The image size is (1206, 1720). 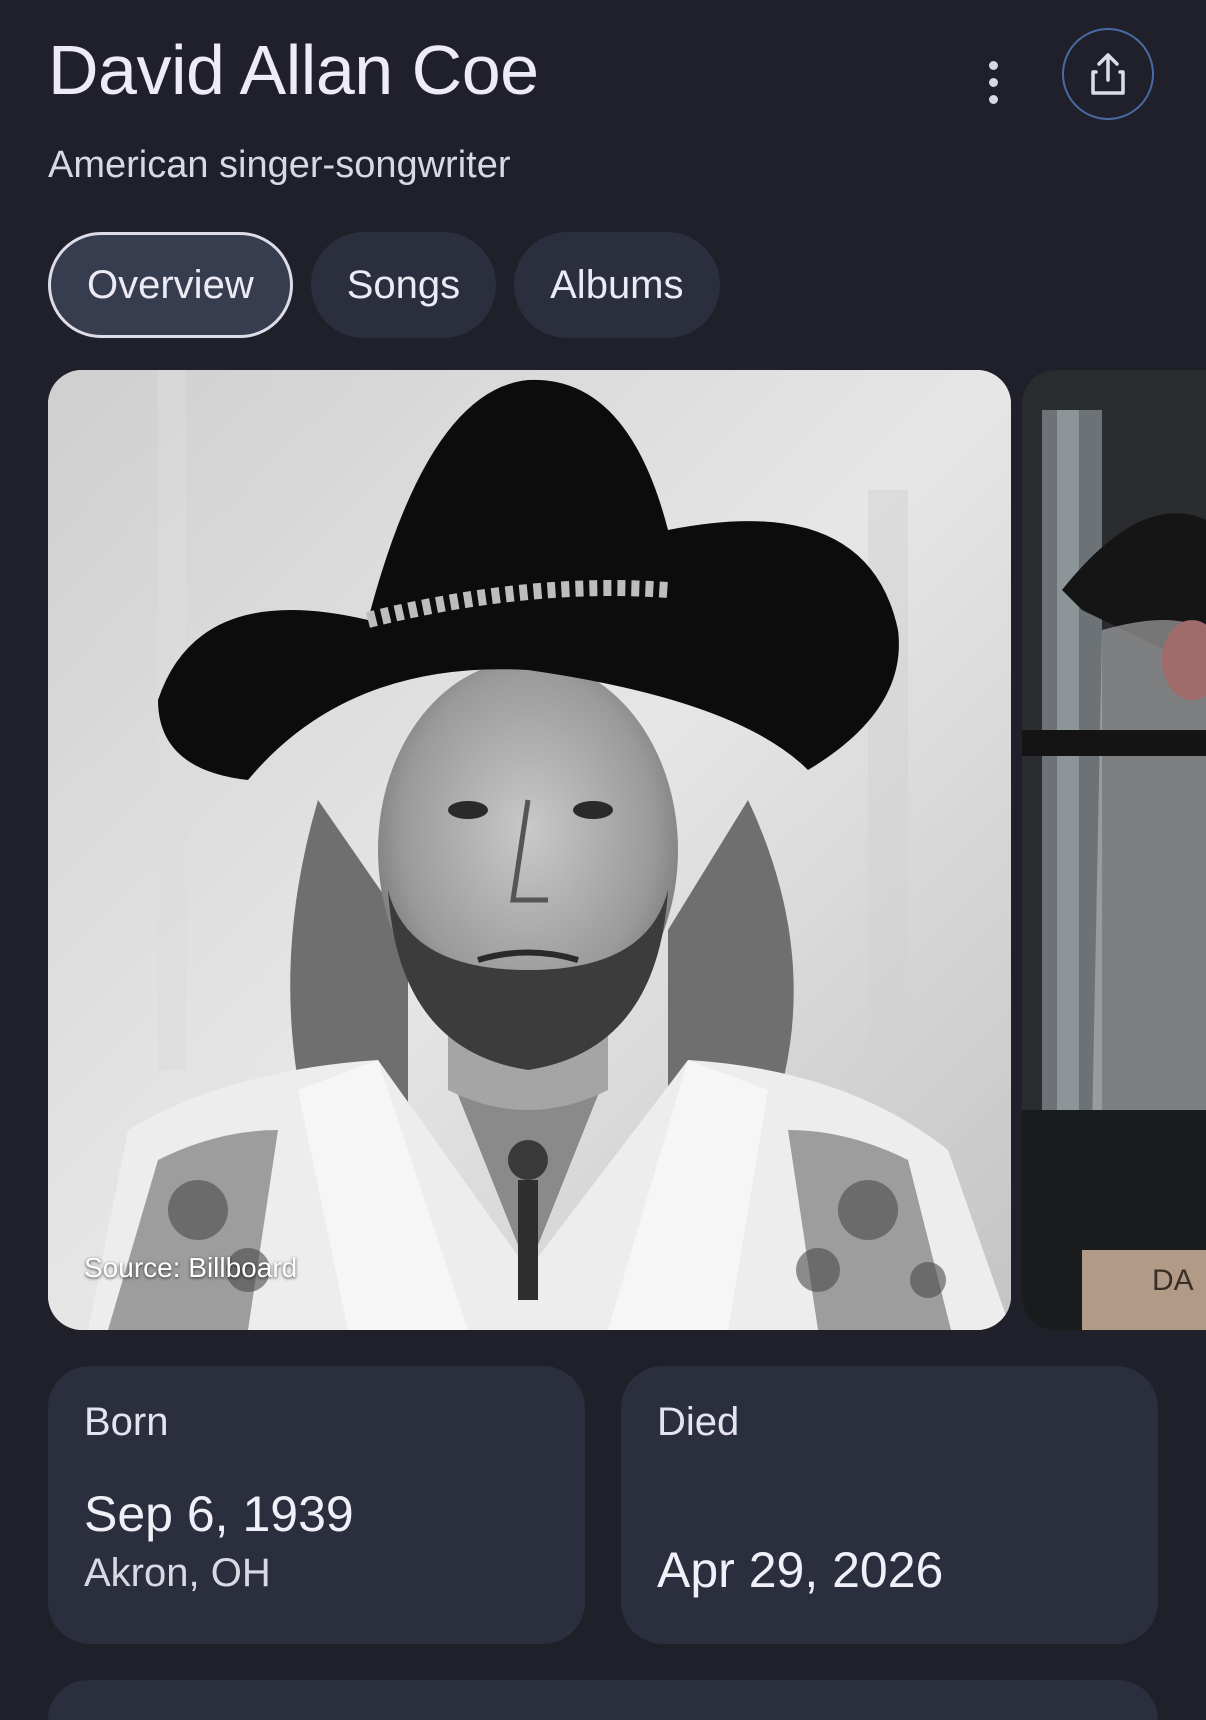 What do you see at coordinates (800, 1570) in the screenshot?
I see `died-date: Apr 29, 2026` at bounding box center [800, 1570].